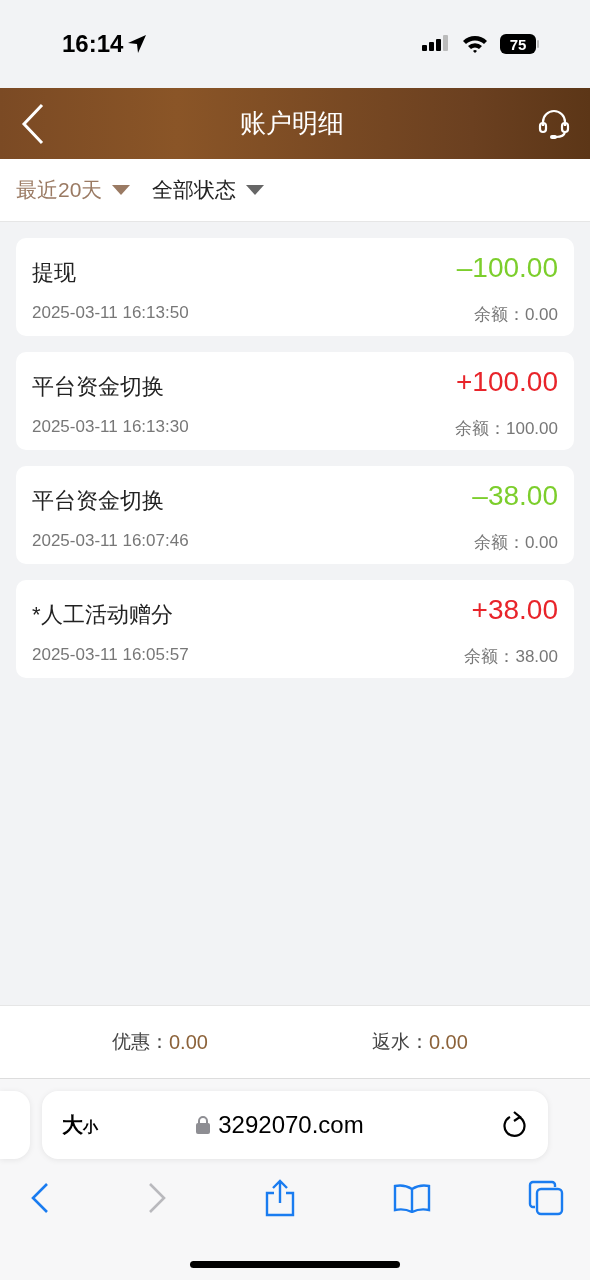 This screenshot has height=1280, width=590. What do you see at coordinates (203, 1125) in the screenshot?
I see `lock-icon` at bounding box center [203, 1125].